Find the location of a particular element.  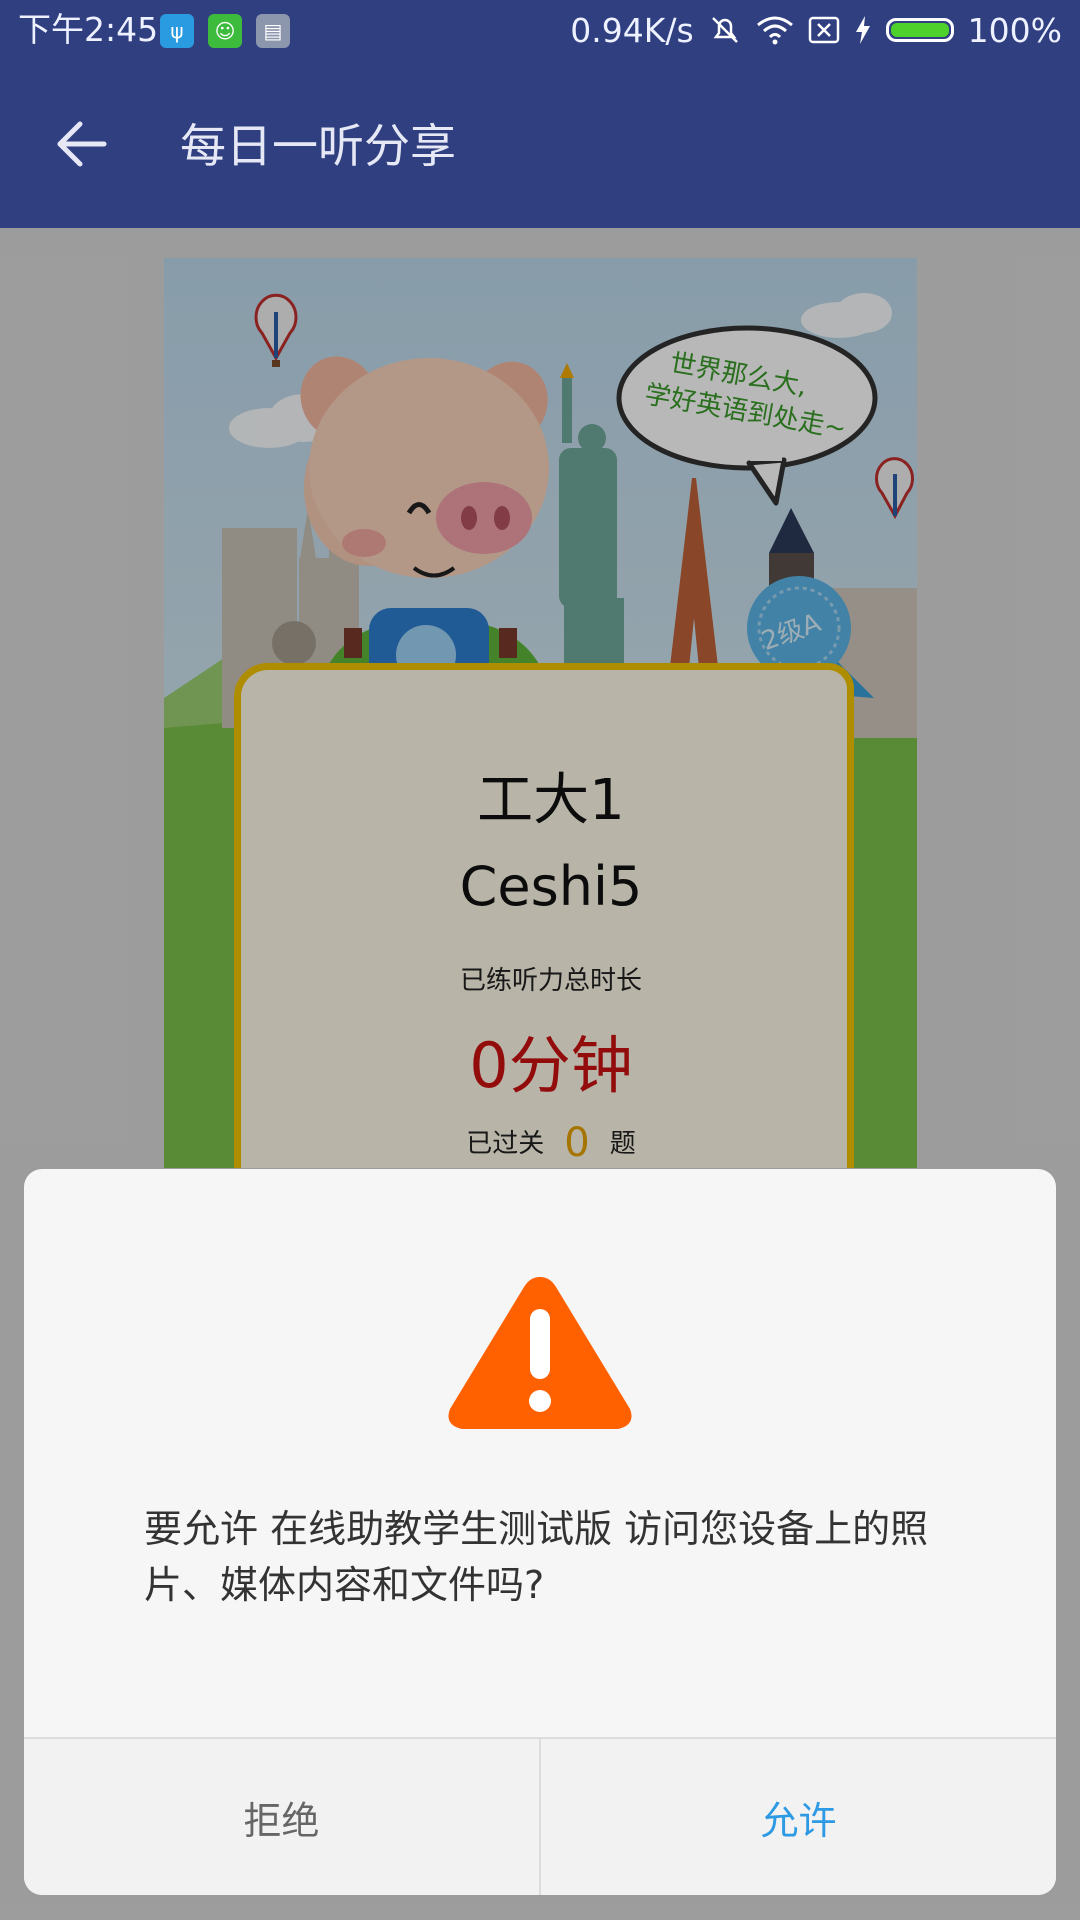

wifi-icon is located at coordinates (774, 30).